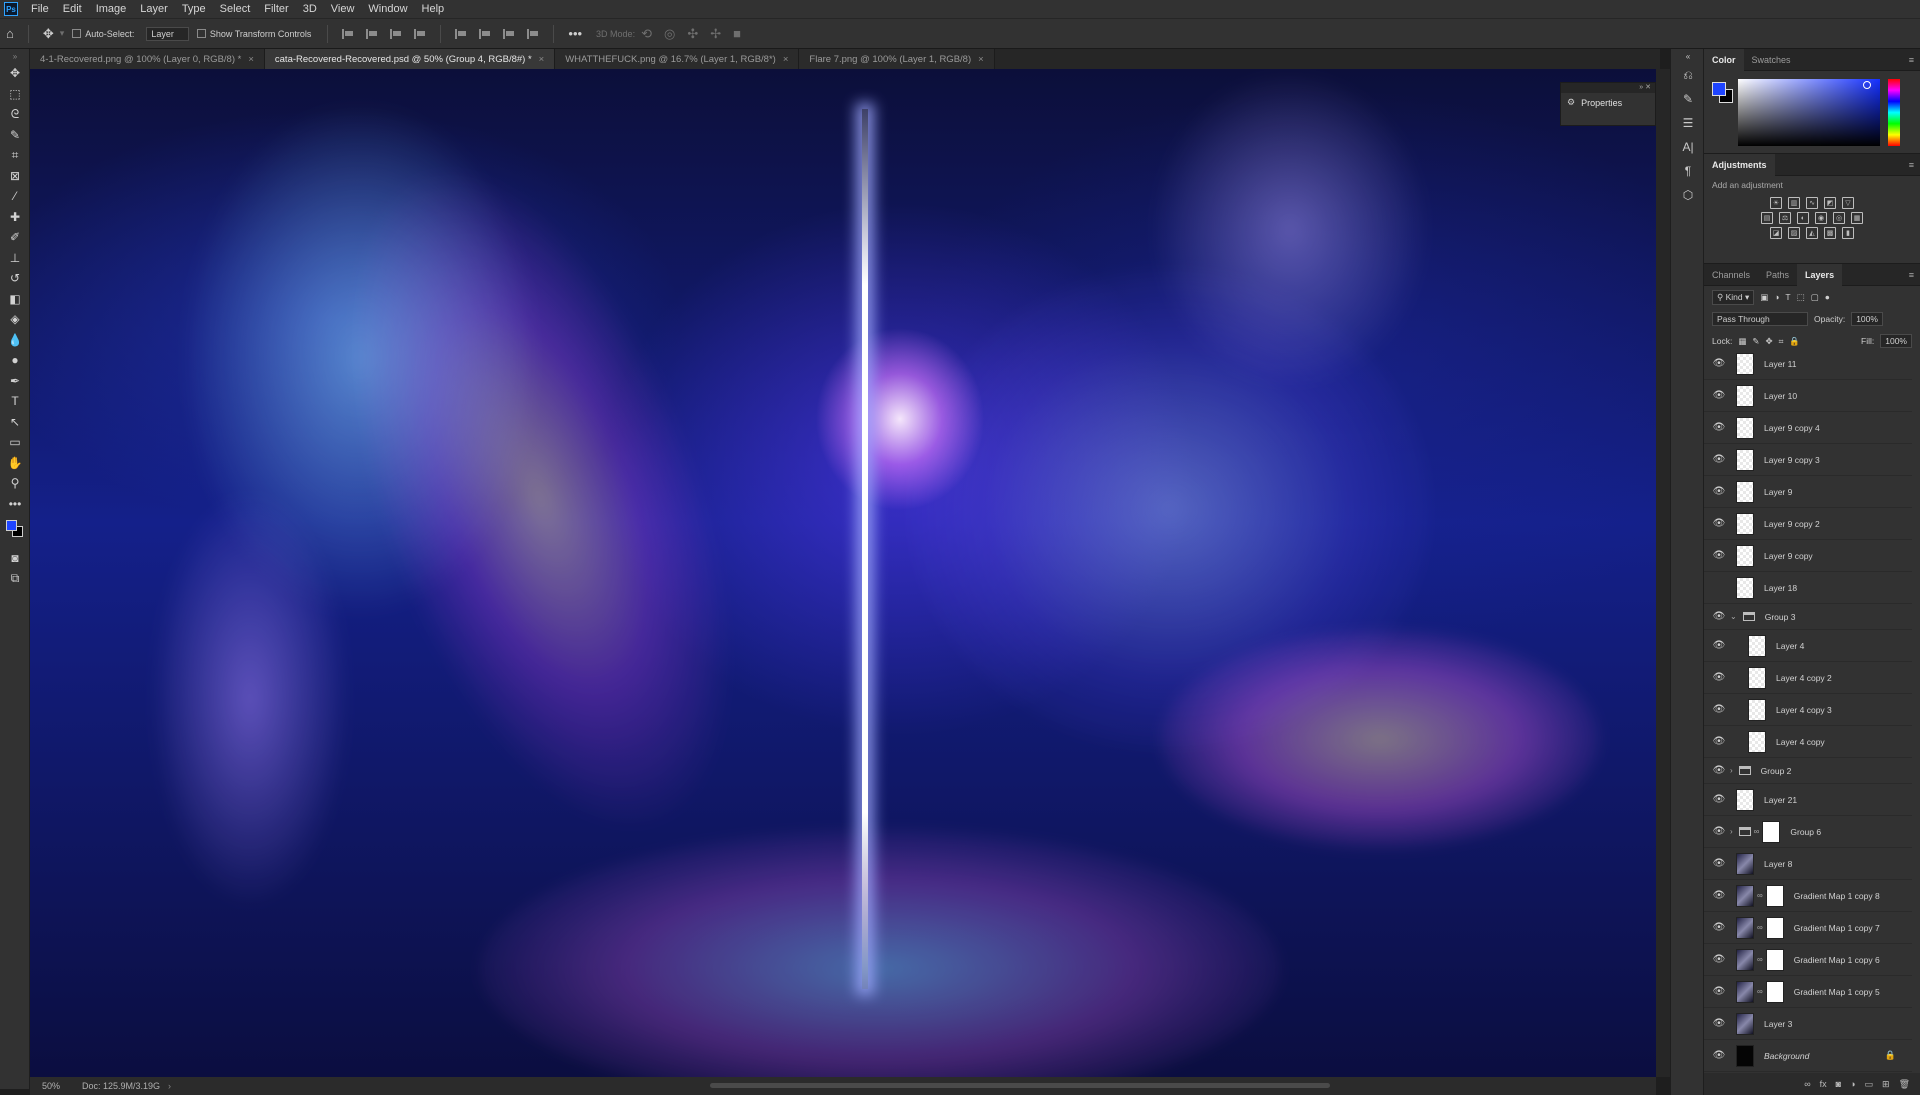 The height and width of the screenshot is (1095, 1920). What do you see at coordinates (669, 34) in the screenshot?
I see `3d-roll-icon: ◎` at bounding box center [669, 34].